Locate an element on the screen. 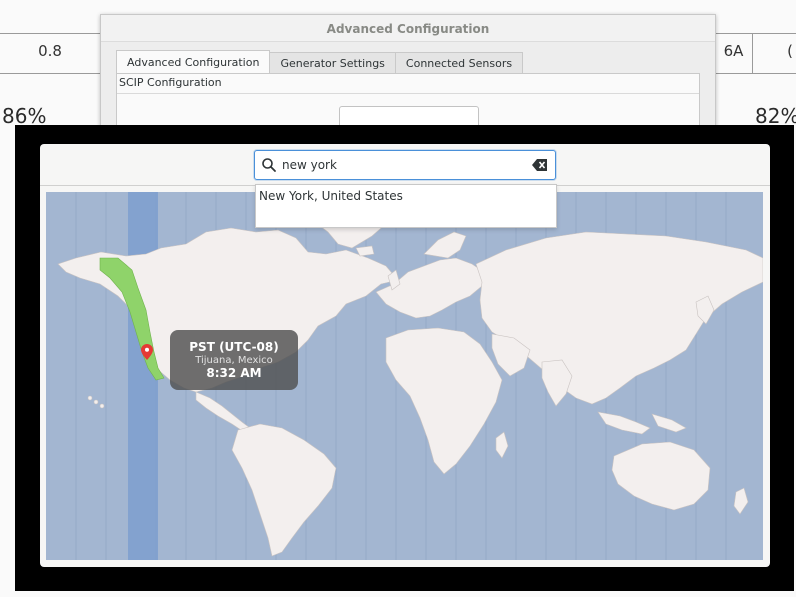 The width and height of the screenshot is (796, 597). timezone-info-bubble: PST (UTC-08) Tijuana, Mexico 8:32 AM is located at coordinates (234, 360).